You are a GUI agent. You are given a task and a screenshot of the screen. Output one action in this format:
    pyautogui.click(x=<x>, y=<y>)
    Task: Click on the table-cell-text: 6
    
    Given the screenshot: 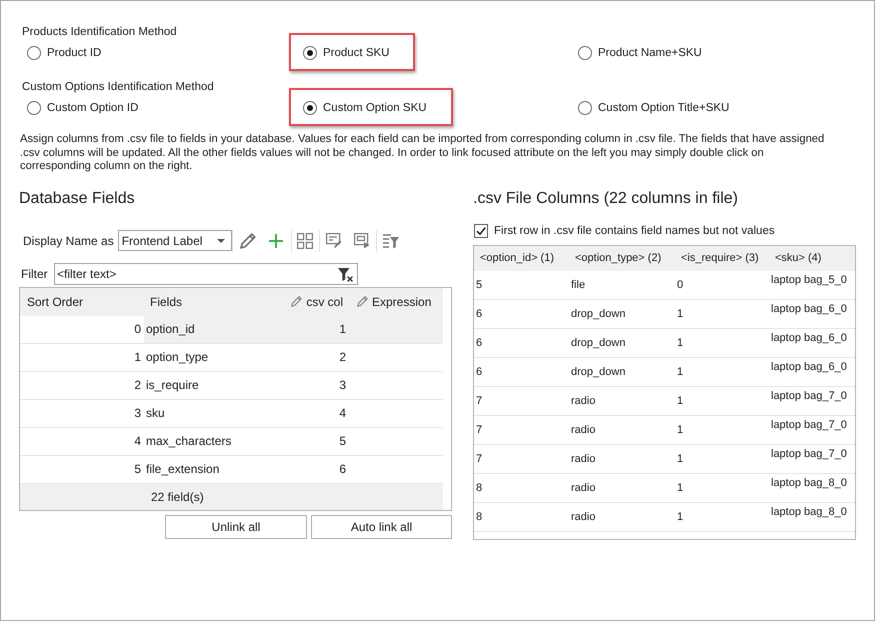 What is the action you would take?
    pyautogui.click(x=342, y=469)
    